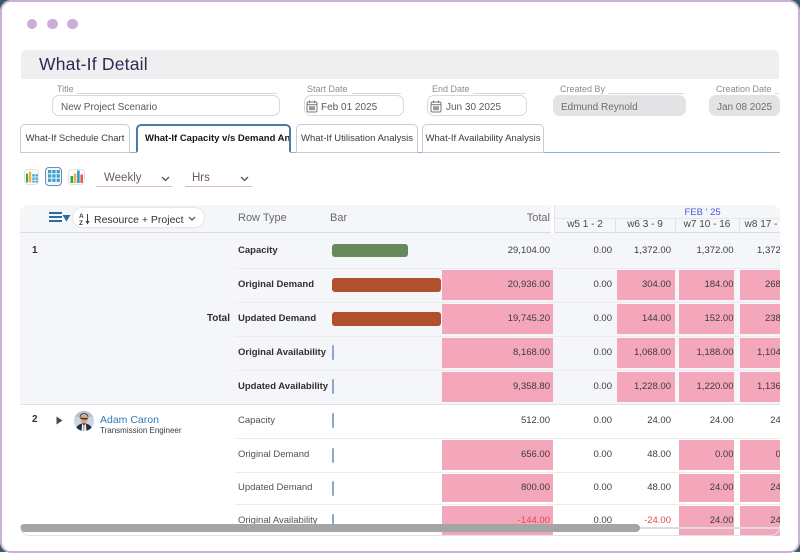 The height and width of the screenshot is (554, 800). What do you see at coordinates (81, 216) in the screenshot?
I see `svg-text: A` at bounding box center [81, 216].